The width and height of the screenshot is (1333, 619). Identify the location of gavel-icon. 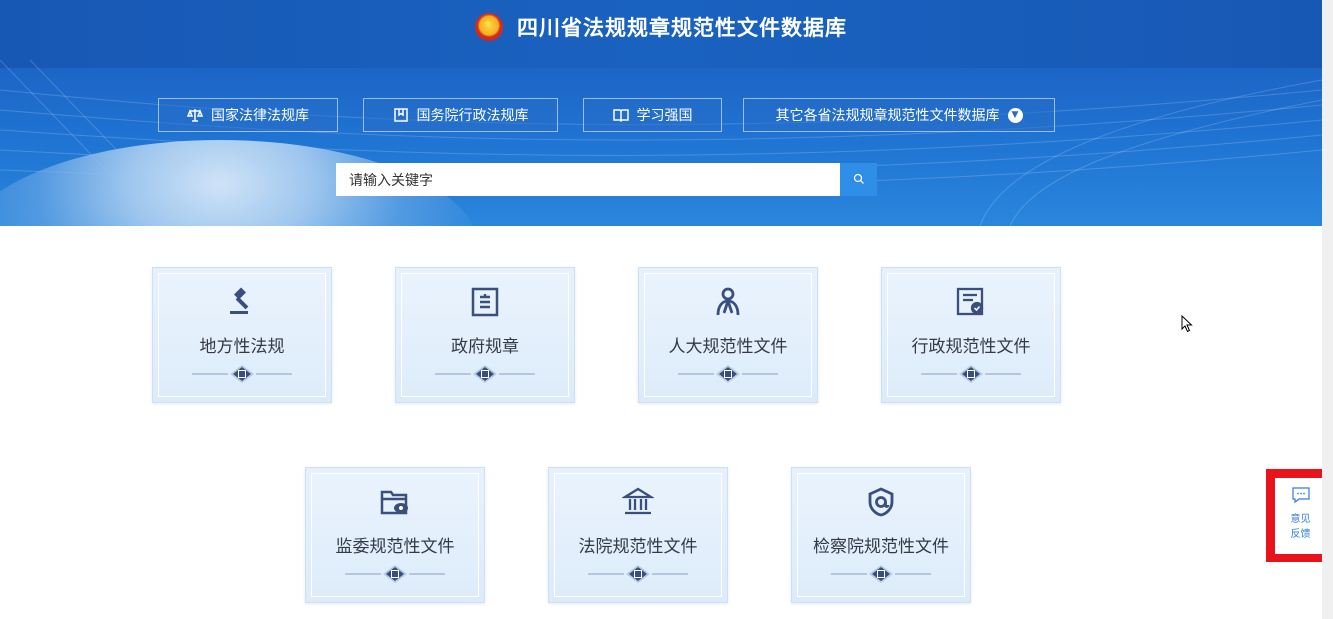
(242, 302).